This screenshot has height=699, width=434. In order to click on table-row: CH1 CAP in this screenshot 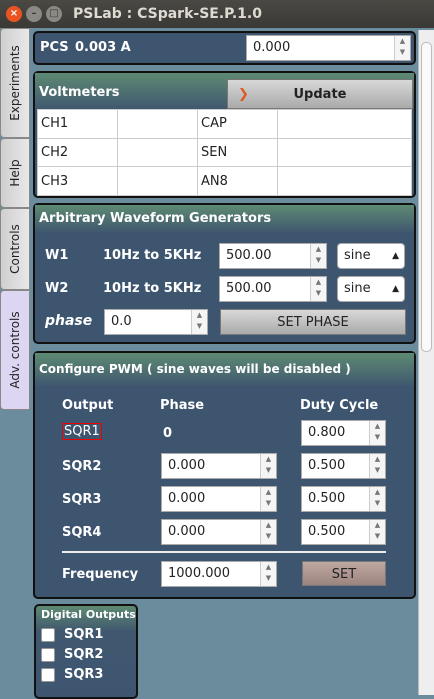, I will do `click(224, 124)`.